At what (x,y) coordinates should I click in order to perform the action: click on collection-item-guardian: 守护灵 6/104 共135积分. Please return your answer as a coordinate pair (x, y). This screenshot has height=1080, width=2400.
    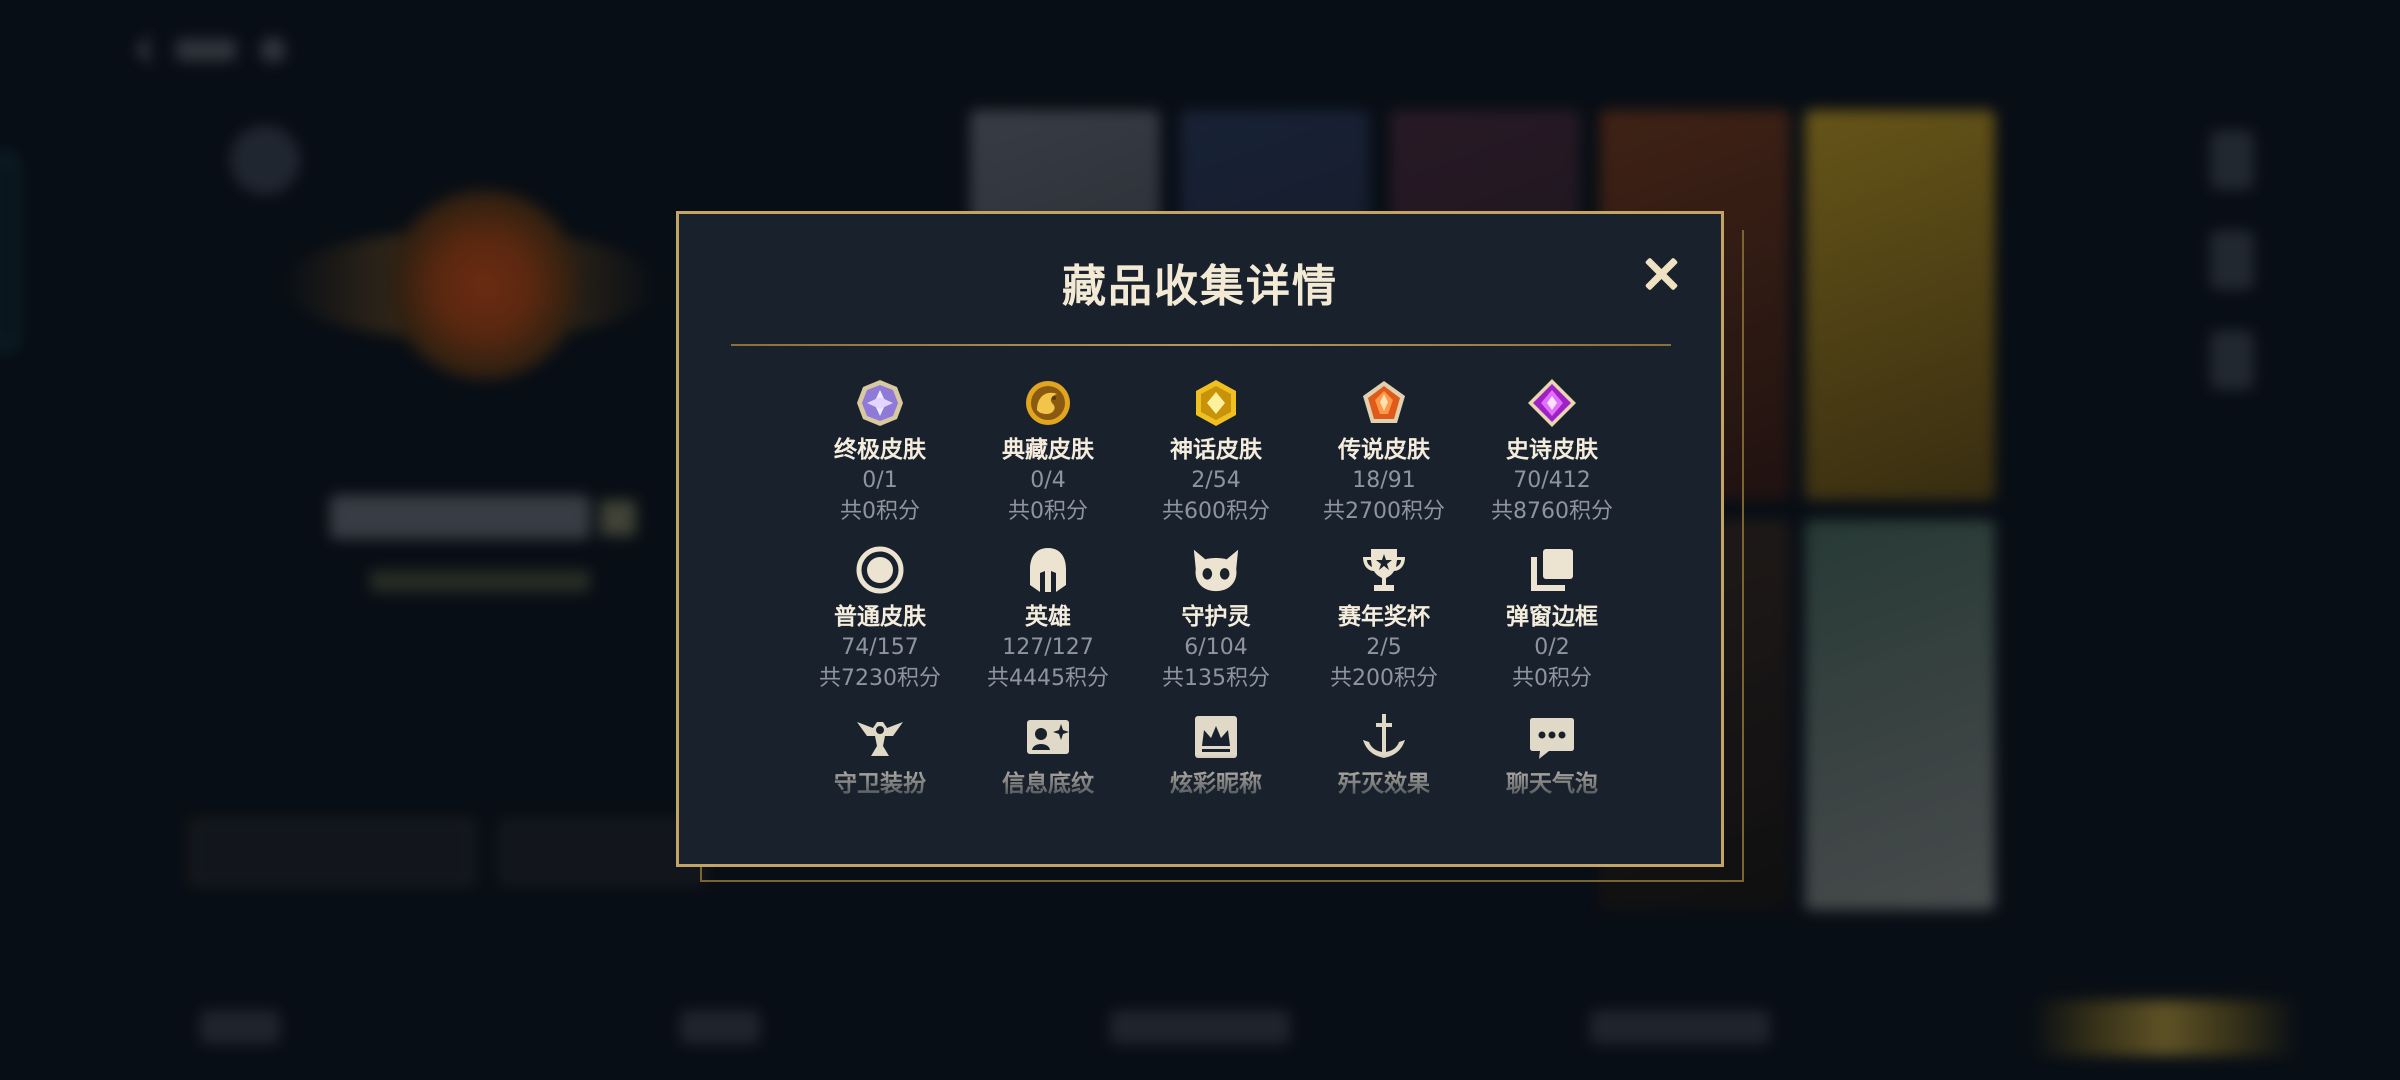
    Looking at the image, I should click on (1216, 627).